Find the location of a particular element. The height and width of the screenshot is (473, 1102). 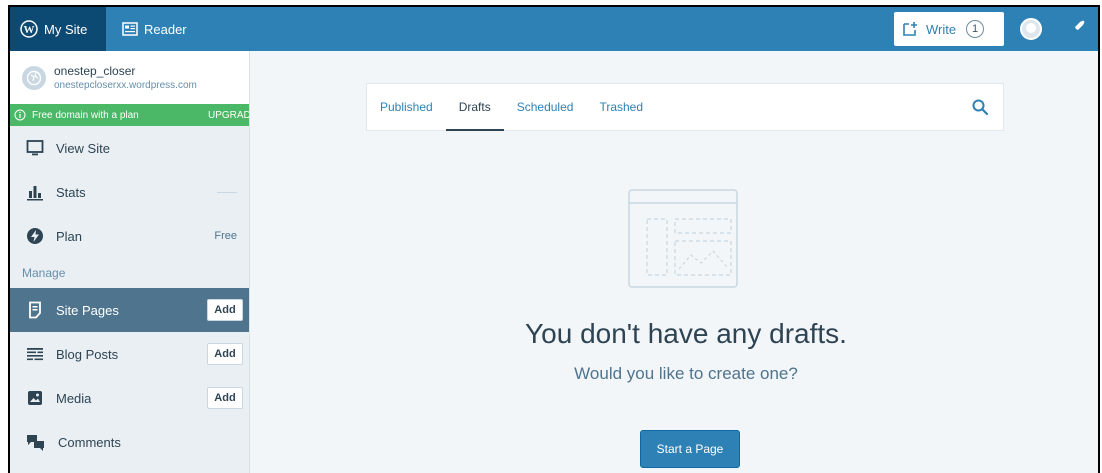

masterbar: W My Site Reader Write 1 is located at coordinates (554, 29).